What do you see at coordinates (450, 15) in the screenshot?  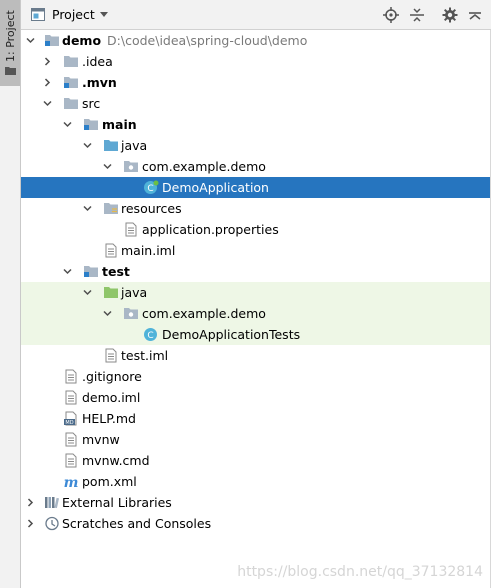 I see `gear-icon` at bounding box center [450, 15].